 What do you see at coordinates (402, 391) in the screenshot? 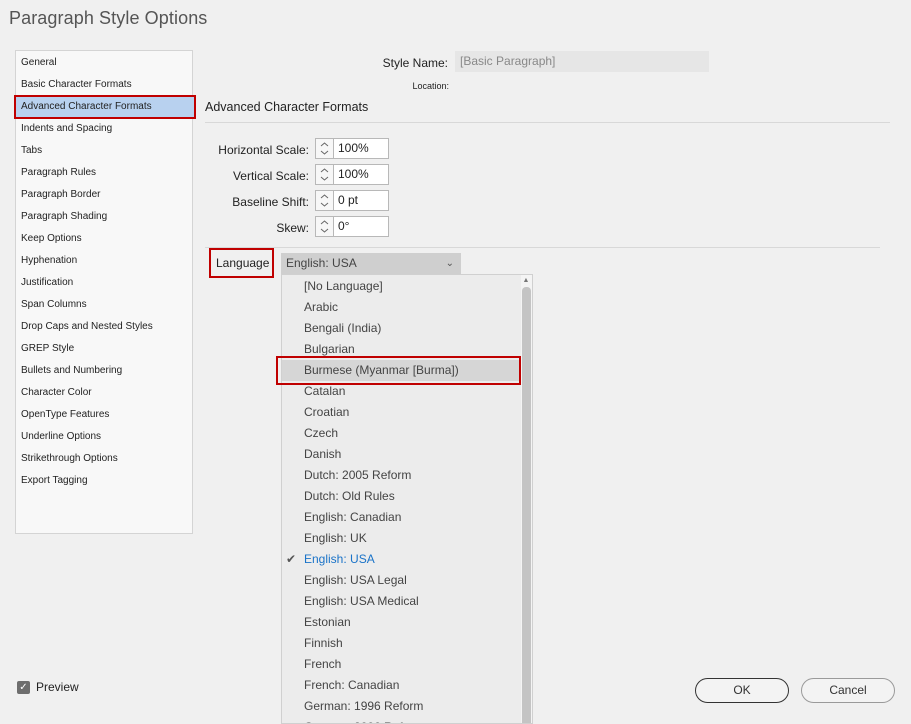
I see `language-option: Catalan` at bounding box center [402, 391].